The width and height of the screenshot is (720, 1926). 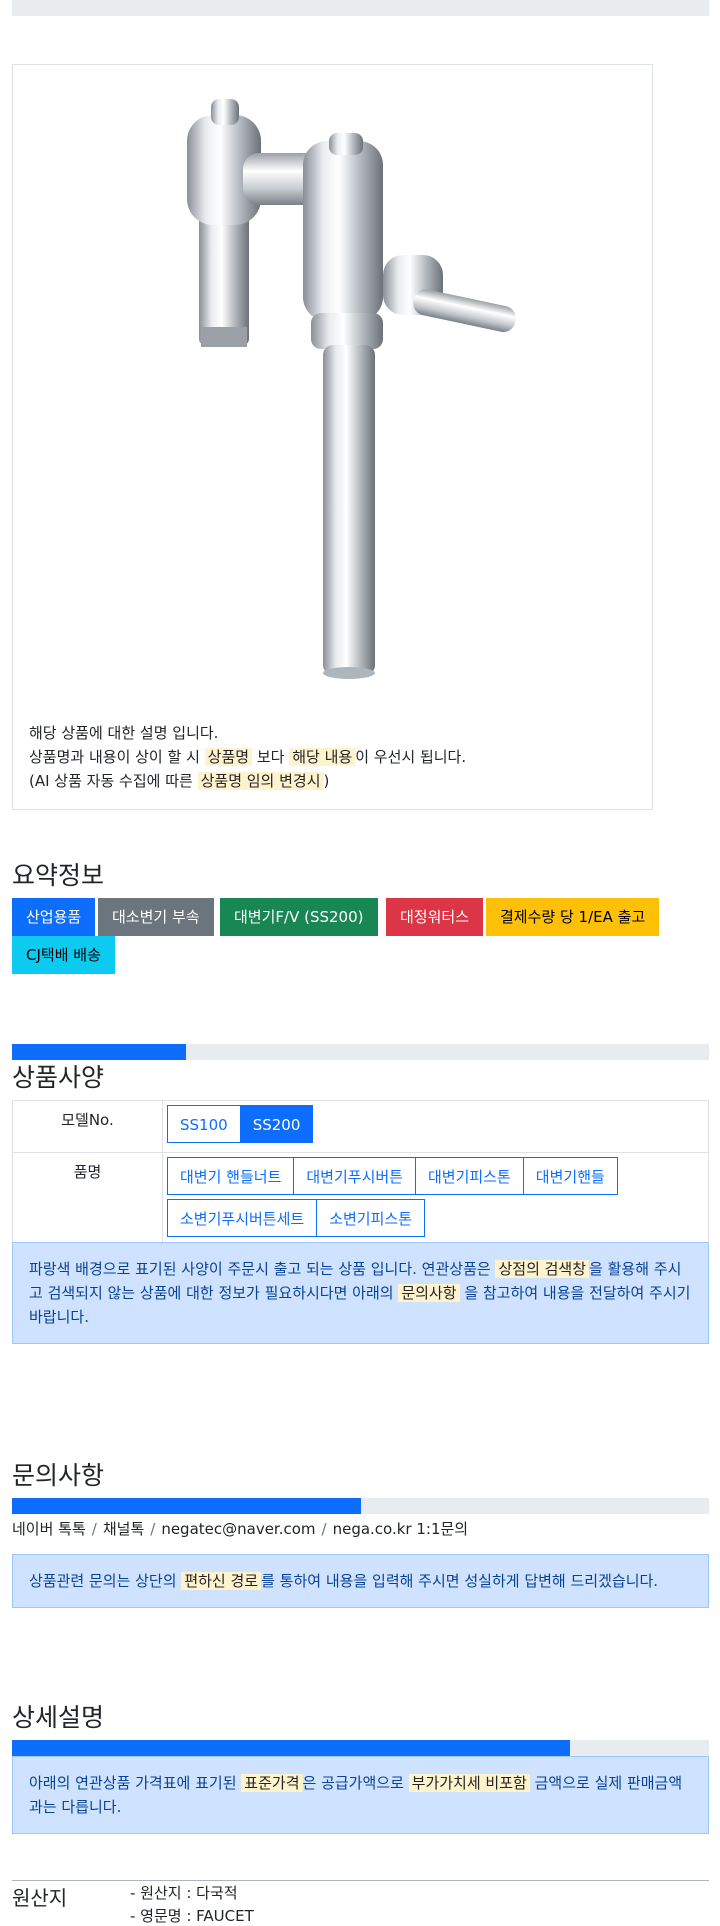 I want to click on channel-website: nega.co.kr 1:1문의, so click(x=401, y=1529).